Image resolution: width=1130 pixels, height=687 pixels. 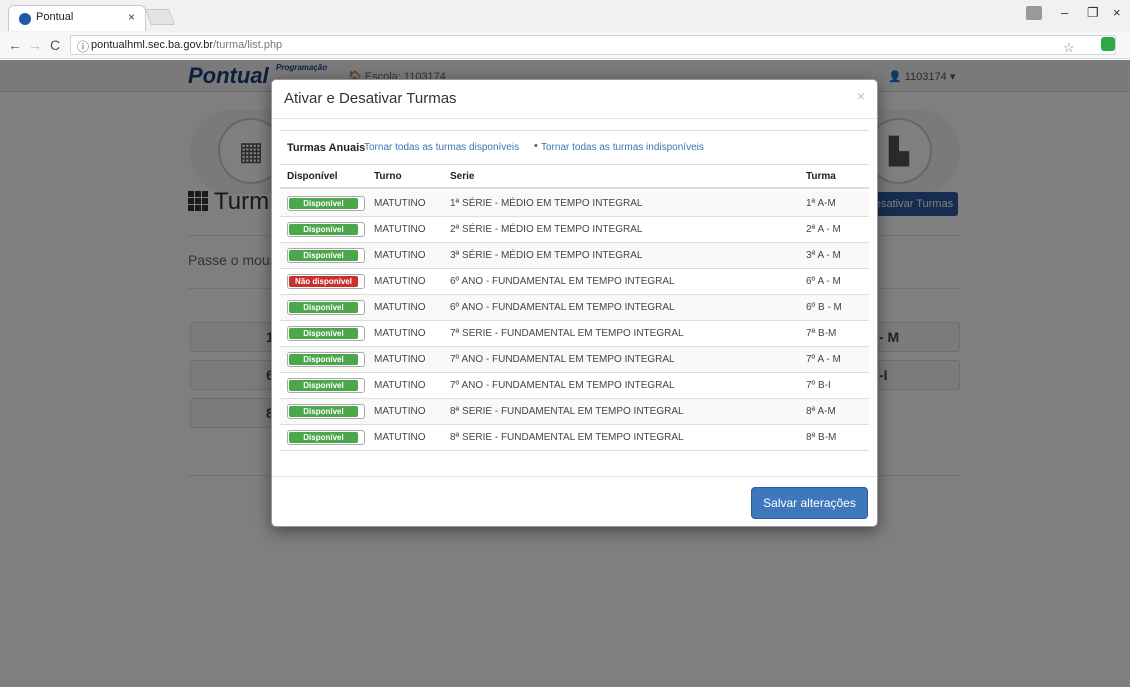 What do you see at coordinates (821, 411) in the screenshot?
I see `turma-cell: 8ª A-M` at bounding box center [821, 411].